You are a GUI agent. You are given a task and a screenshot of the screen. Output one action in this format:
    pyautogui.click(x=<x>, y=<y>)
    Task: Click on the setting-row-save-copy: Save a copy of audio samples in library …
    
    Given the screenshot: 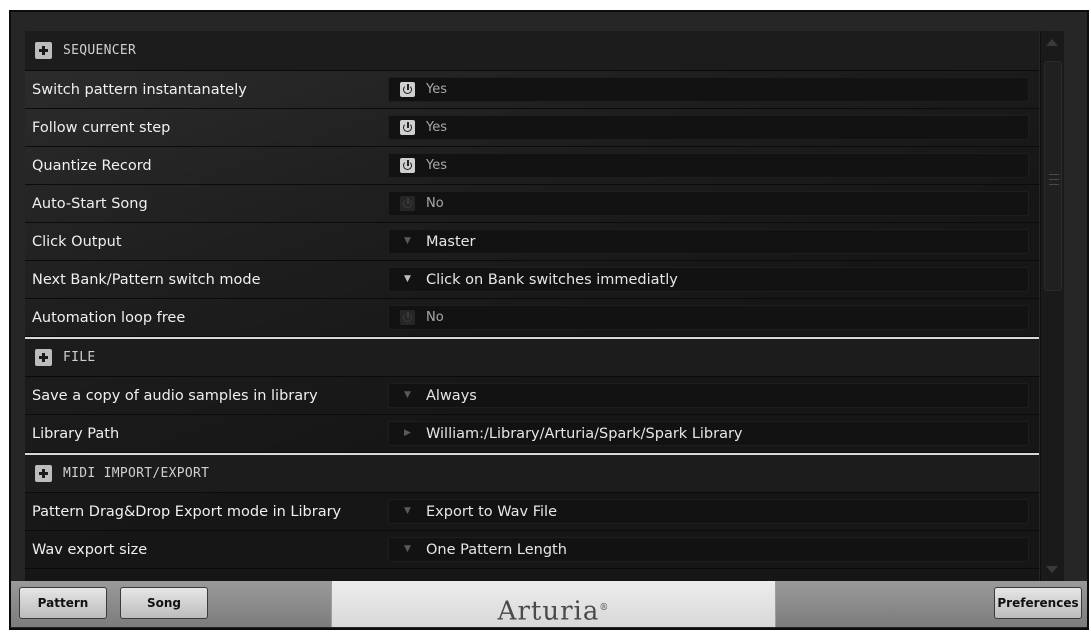 What is the action you would take?
    pyautogui.click(x=532, y=396)
    